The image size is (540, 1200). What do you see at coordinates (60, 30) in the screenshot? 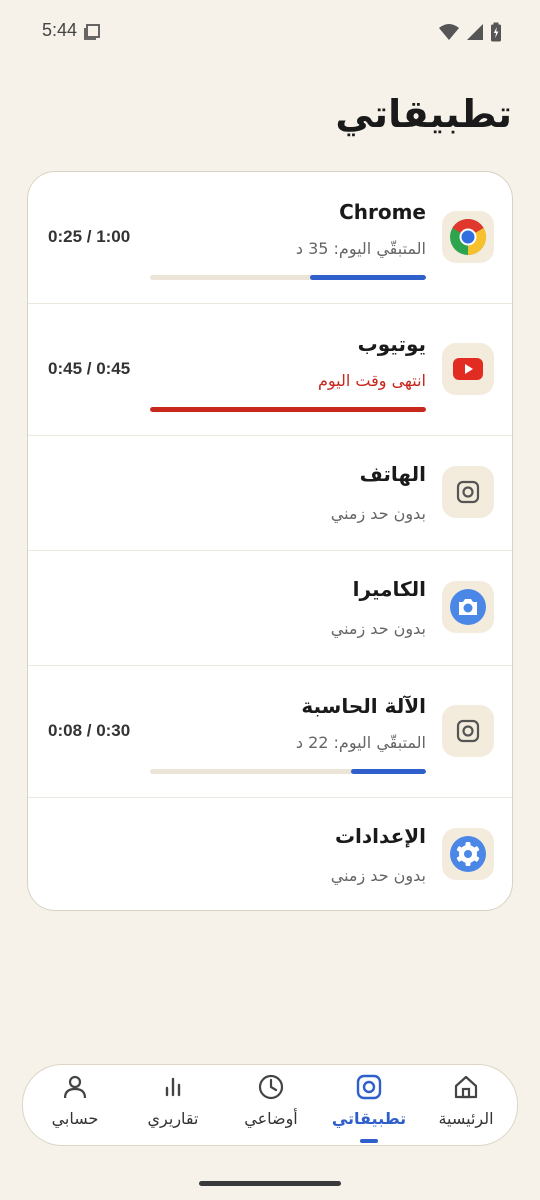
I see `status-time: 5:44` at bounding box center [60, 30].